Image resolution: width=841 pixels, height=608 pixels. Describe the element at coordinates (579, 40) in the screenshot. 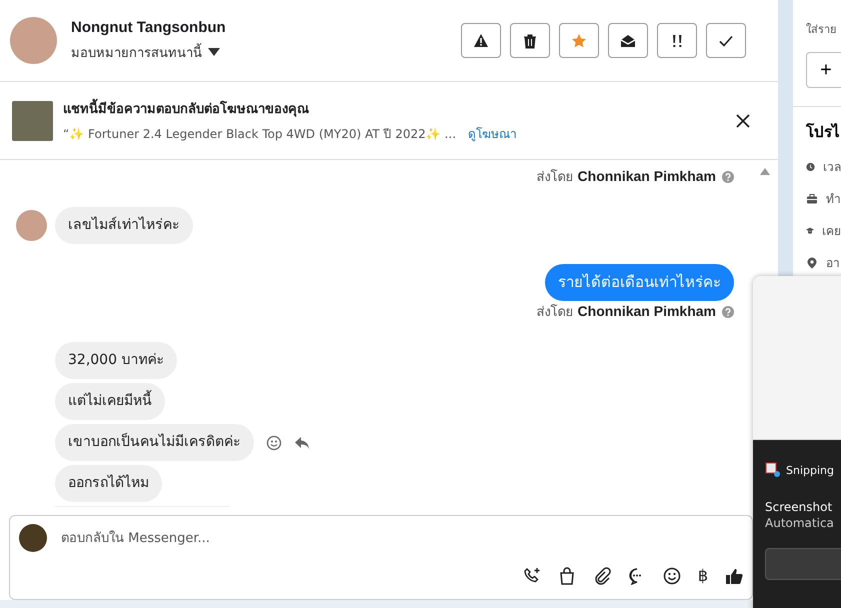

I see `star-button` at that location.